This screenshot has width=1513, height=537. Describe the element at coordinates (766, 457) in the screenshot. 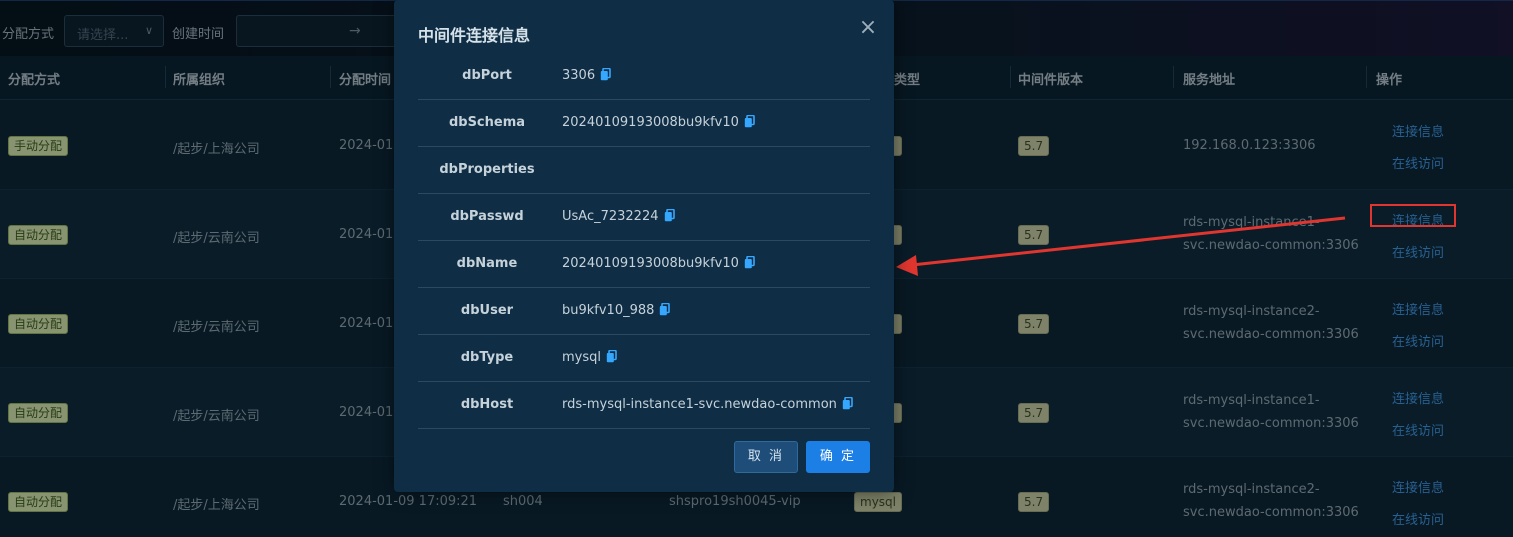

I see `cancel-button: 取 消` at that location.